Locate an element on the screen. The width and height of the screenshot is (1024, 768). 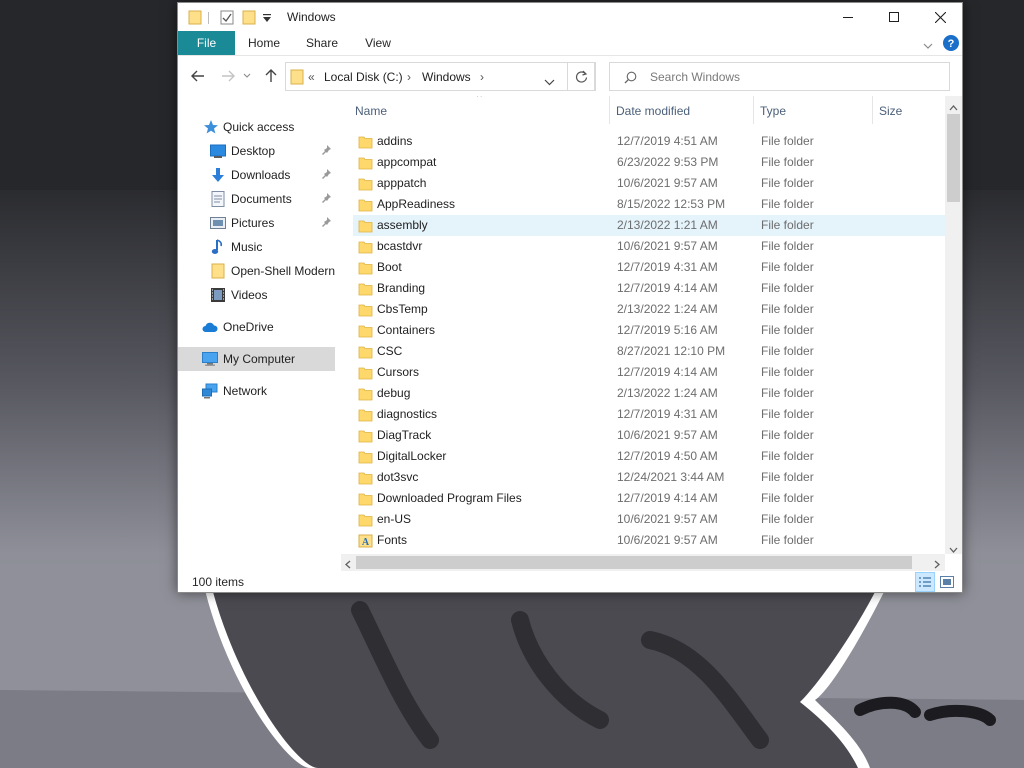
scroll-down-arrow-icon is located at coordinates (953, 549).